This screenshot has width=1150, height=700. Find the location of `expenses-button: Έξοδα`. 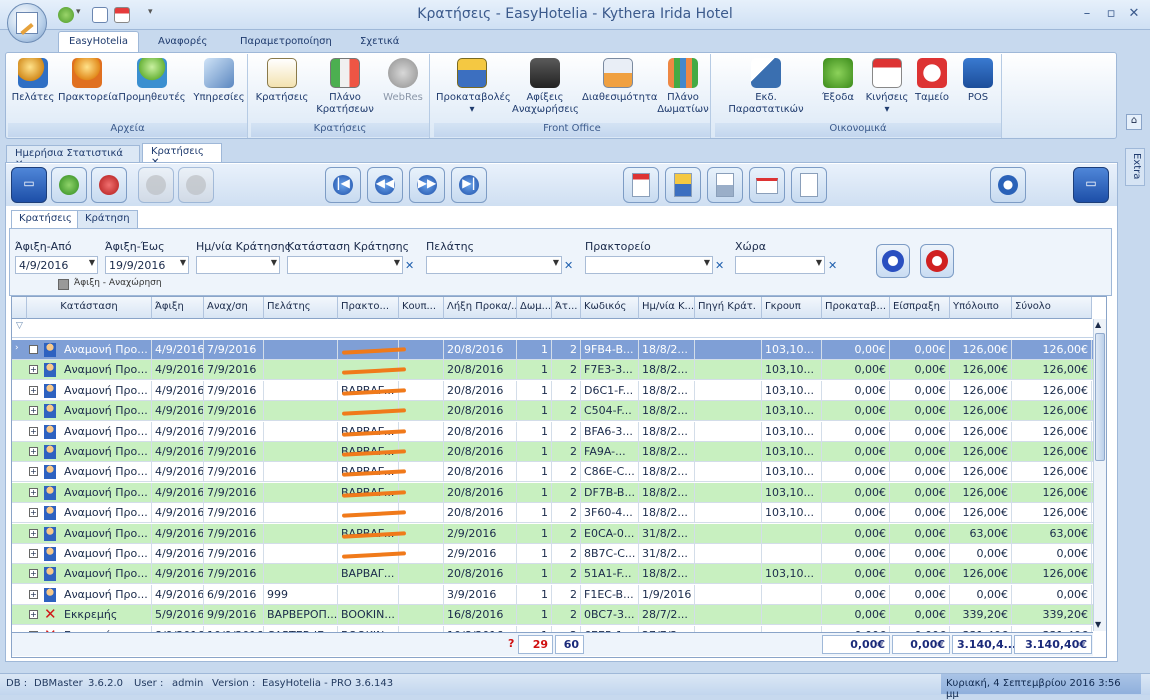

expenses-button: Έξοδα is located at coordinates (838, 81).